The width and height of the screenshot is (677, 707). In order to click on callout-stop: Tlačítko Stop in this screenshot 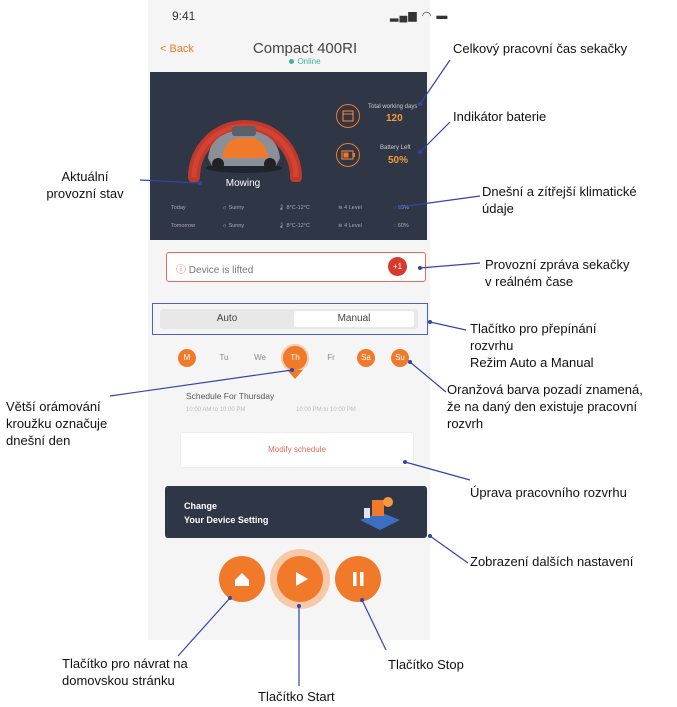, I will do `click(426, 664)`.